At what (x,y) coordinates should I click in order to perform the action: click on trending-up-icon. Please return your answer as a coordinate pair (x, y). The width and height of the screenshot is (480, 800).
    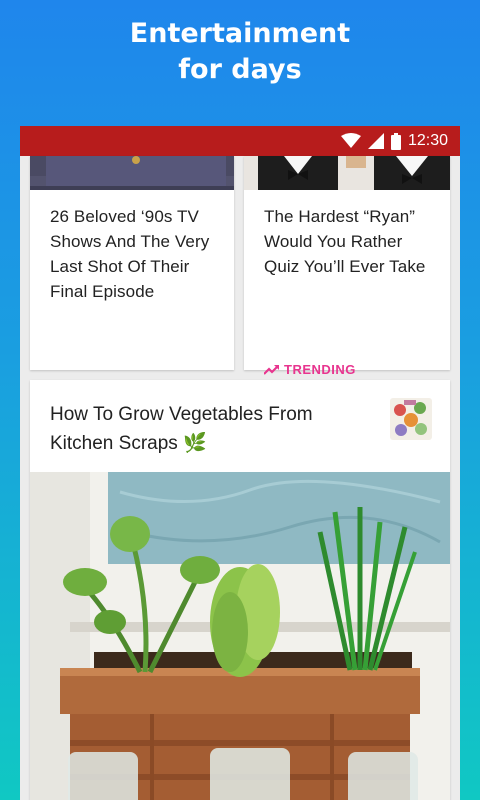
    Looking at the image, I should click on (271, 369).